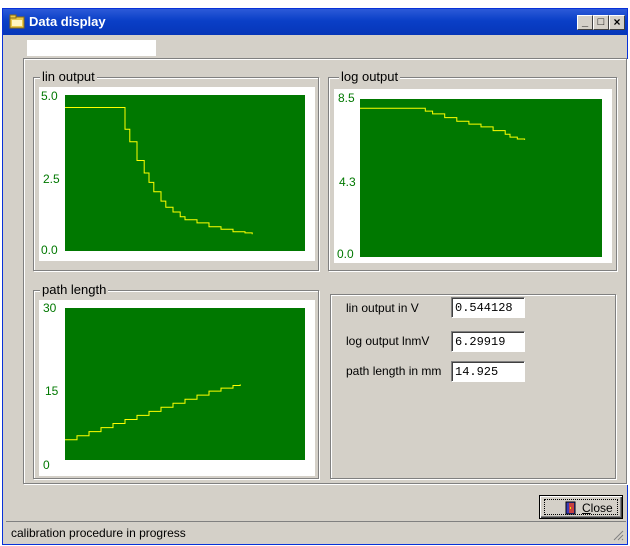  I want to click on lin-output-group-label: lin output, so click(68, 76).